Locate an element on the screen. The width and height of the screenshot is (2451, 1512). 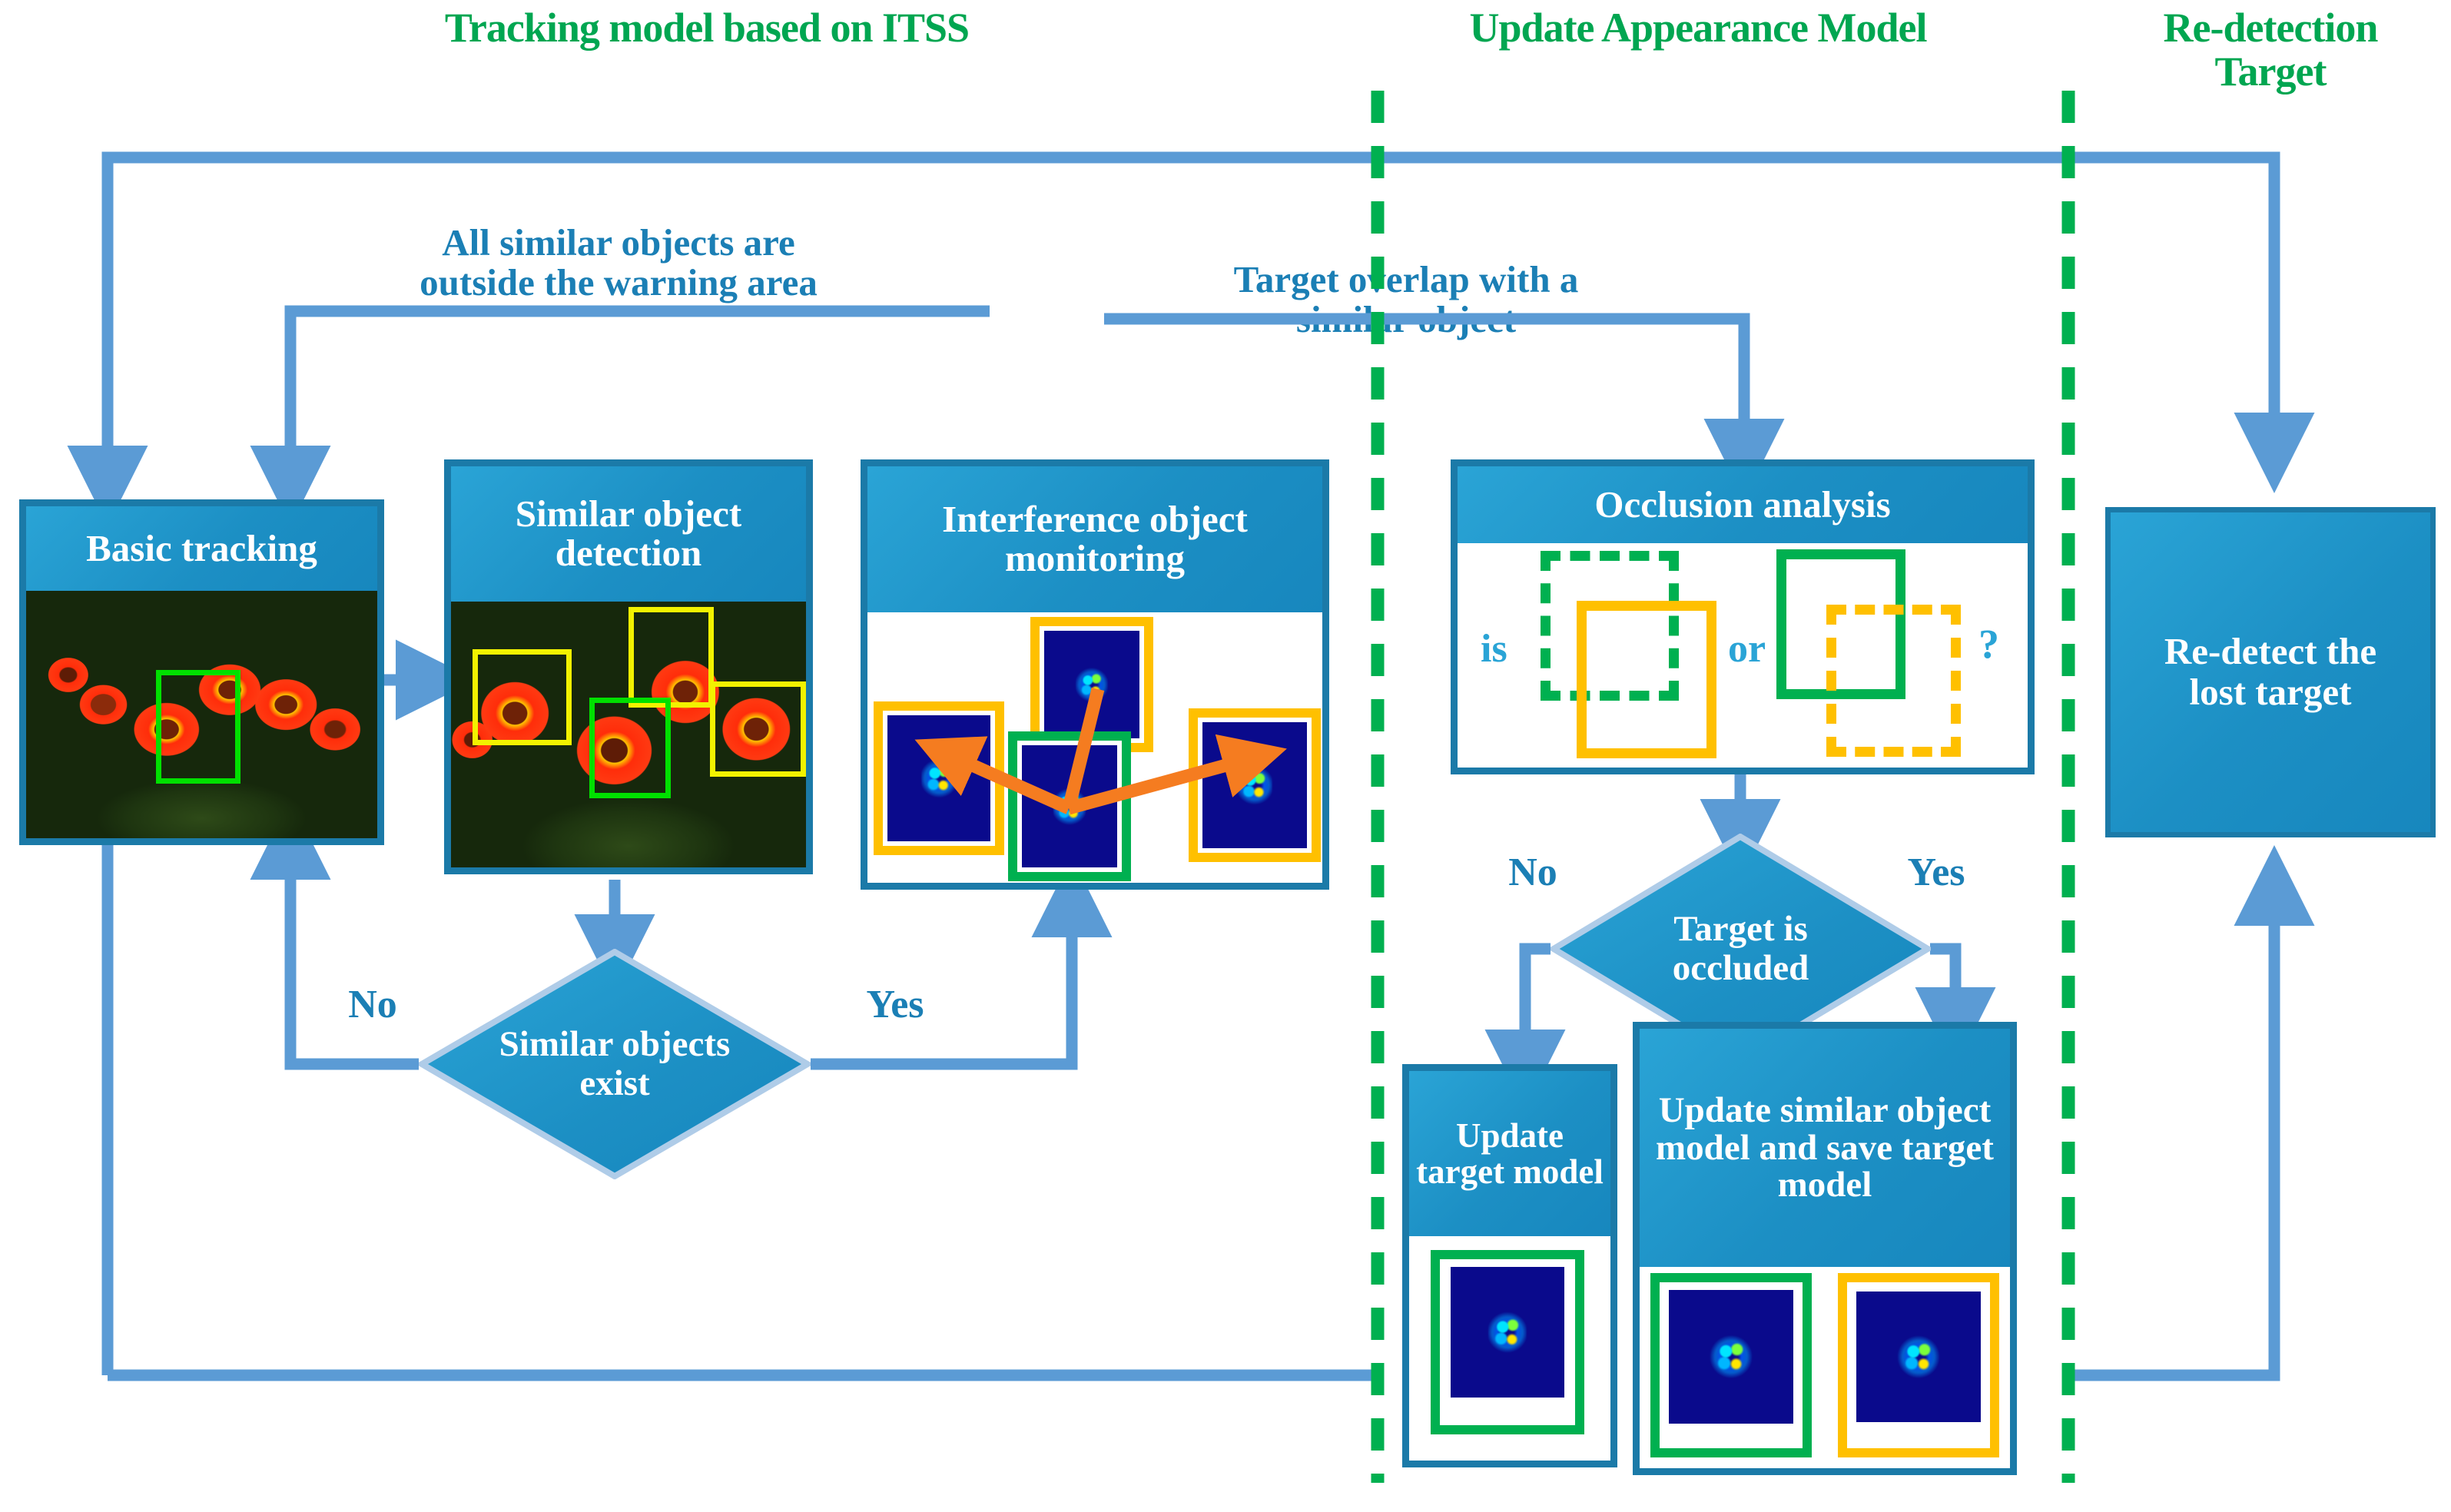
occlusion-or-label: or is located at coordinates (1747, 649).